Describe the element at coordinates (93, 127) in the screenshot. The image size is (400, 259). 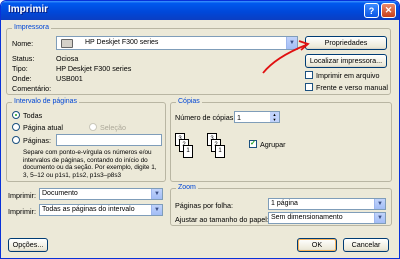
I see `selection-radio` at that location.